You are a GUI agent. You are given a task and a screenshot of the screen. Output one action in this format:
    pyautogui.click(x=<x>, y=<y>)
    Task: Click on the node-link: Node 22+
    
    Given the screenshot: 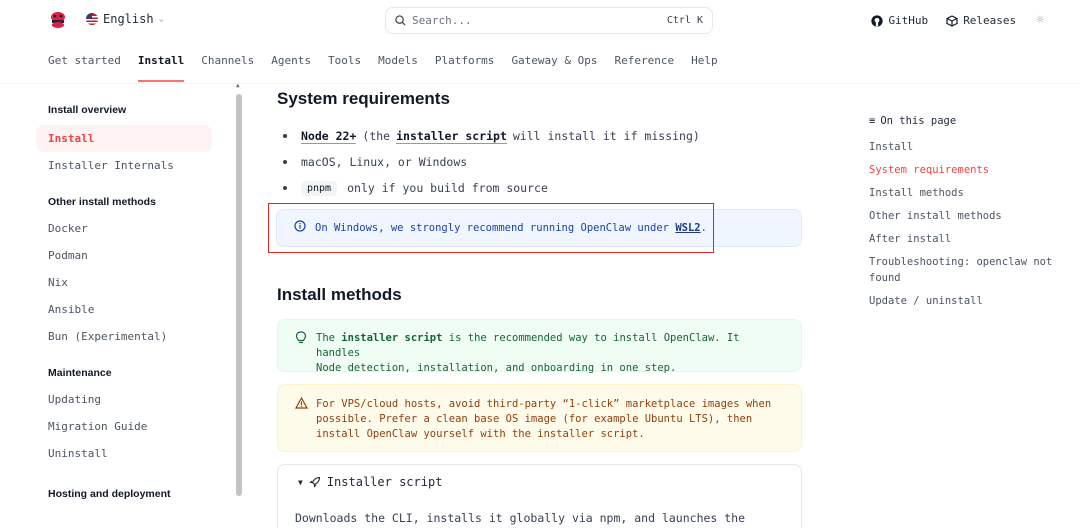 What is the action you would take?
    pyautogui.click(x=329, y=136)
    